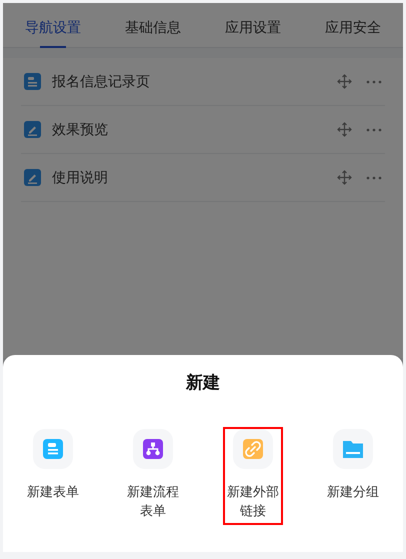 The width and height of the screenshot is (406, 559). Describe the element at coordinates (353, 475) in the screenshot. I see `create-option: 新建分组` at that location.